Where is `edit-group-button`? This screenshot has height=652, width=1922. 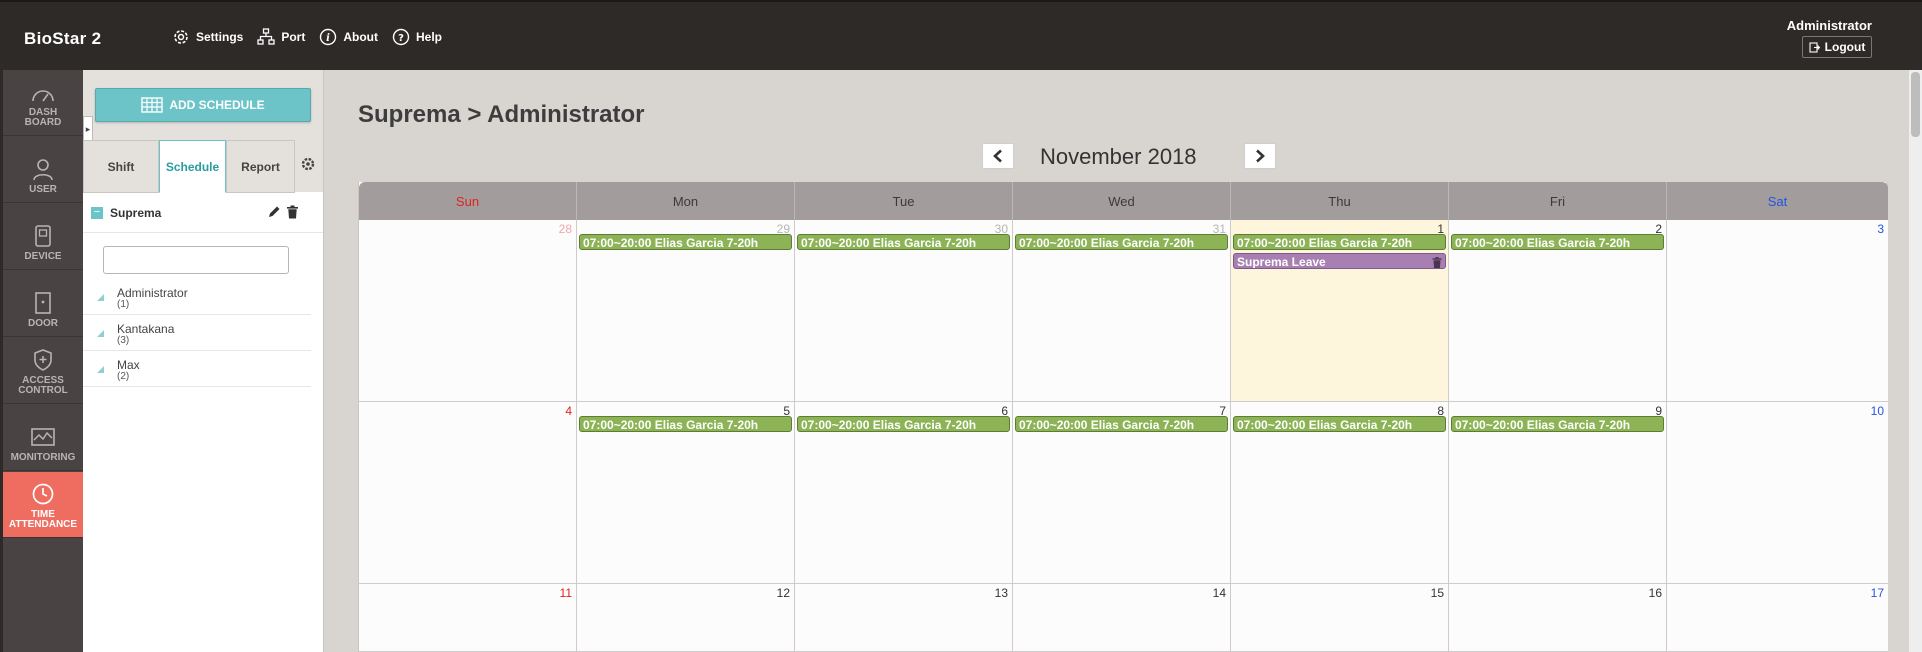 edit-group-button is located at coordinates (274, 214).